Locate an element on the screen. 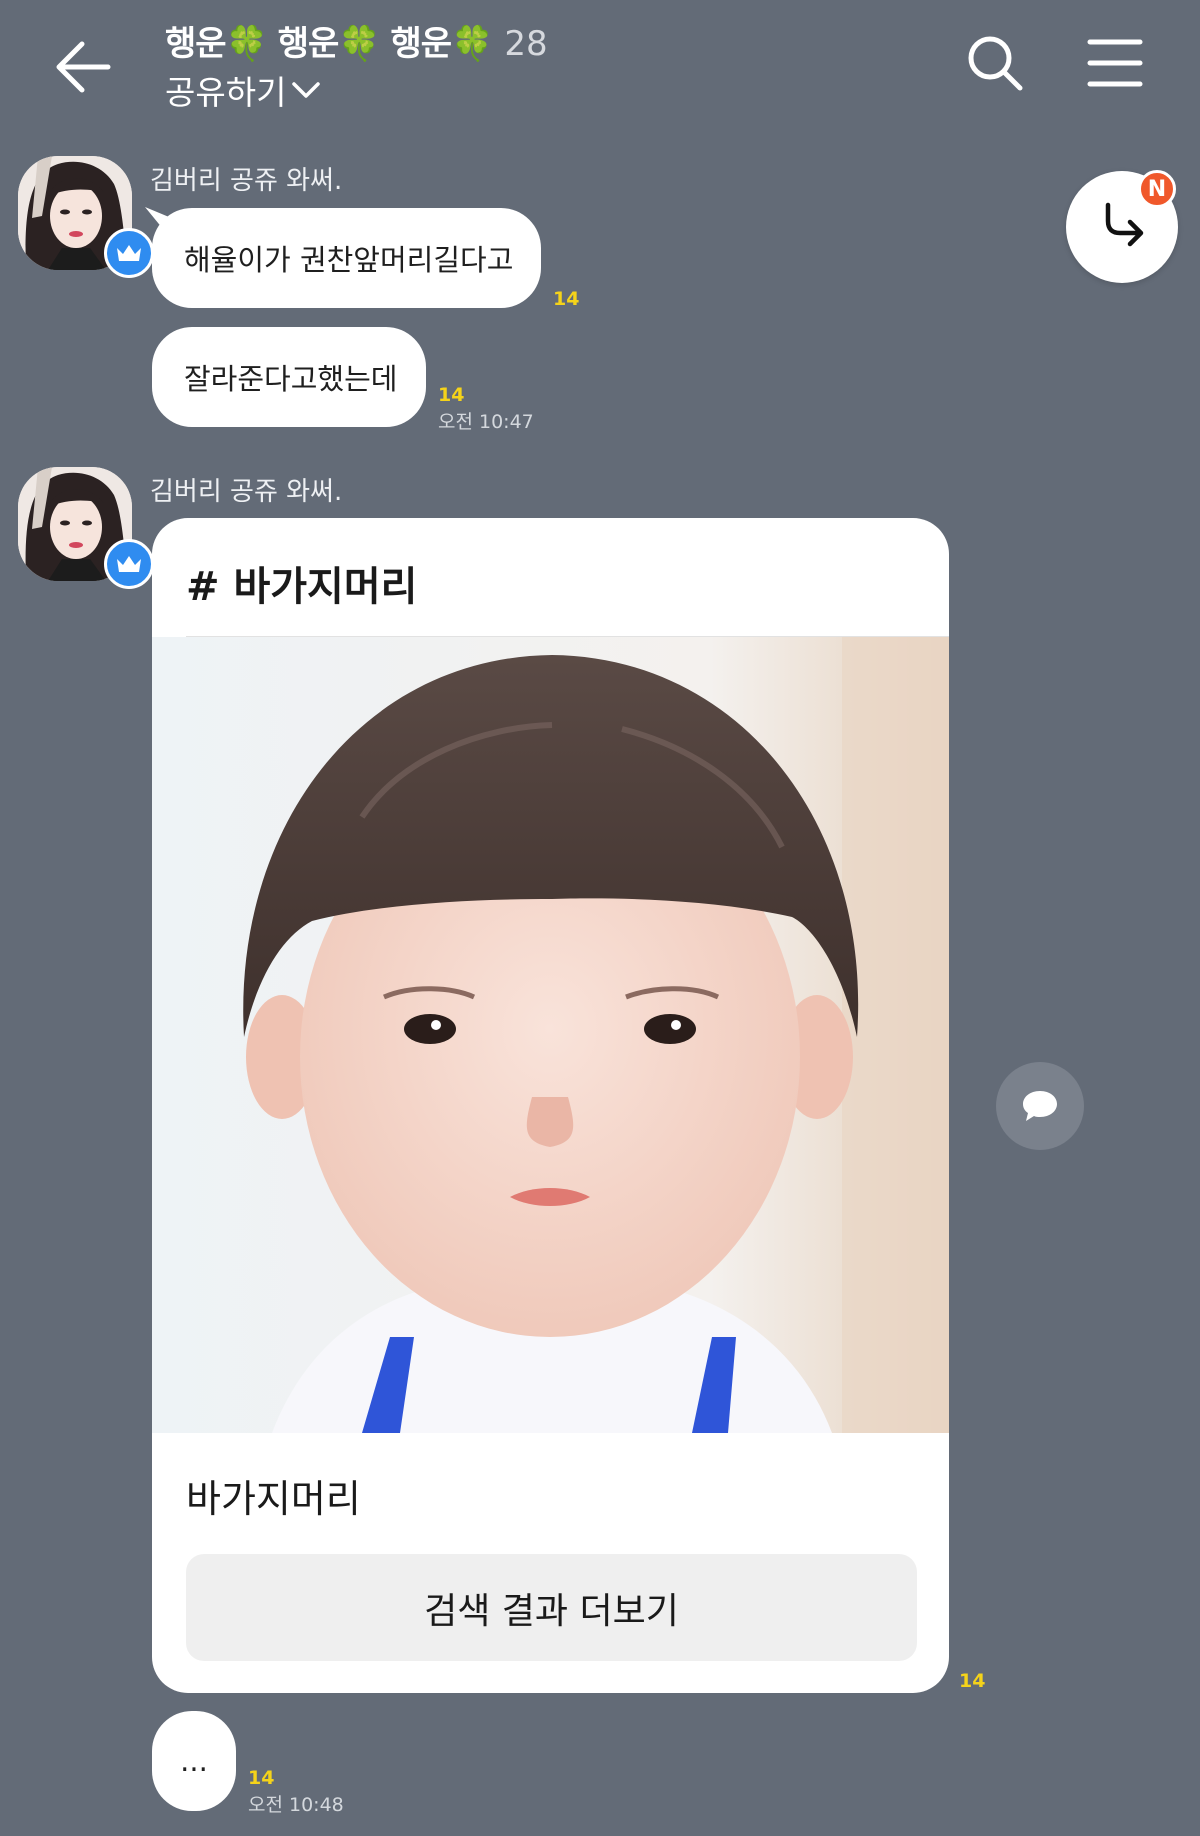 This screenshot has height=1836, width=1200. back-button is located at coordinates (83, 67).